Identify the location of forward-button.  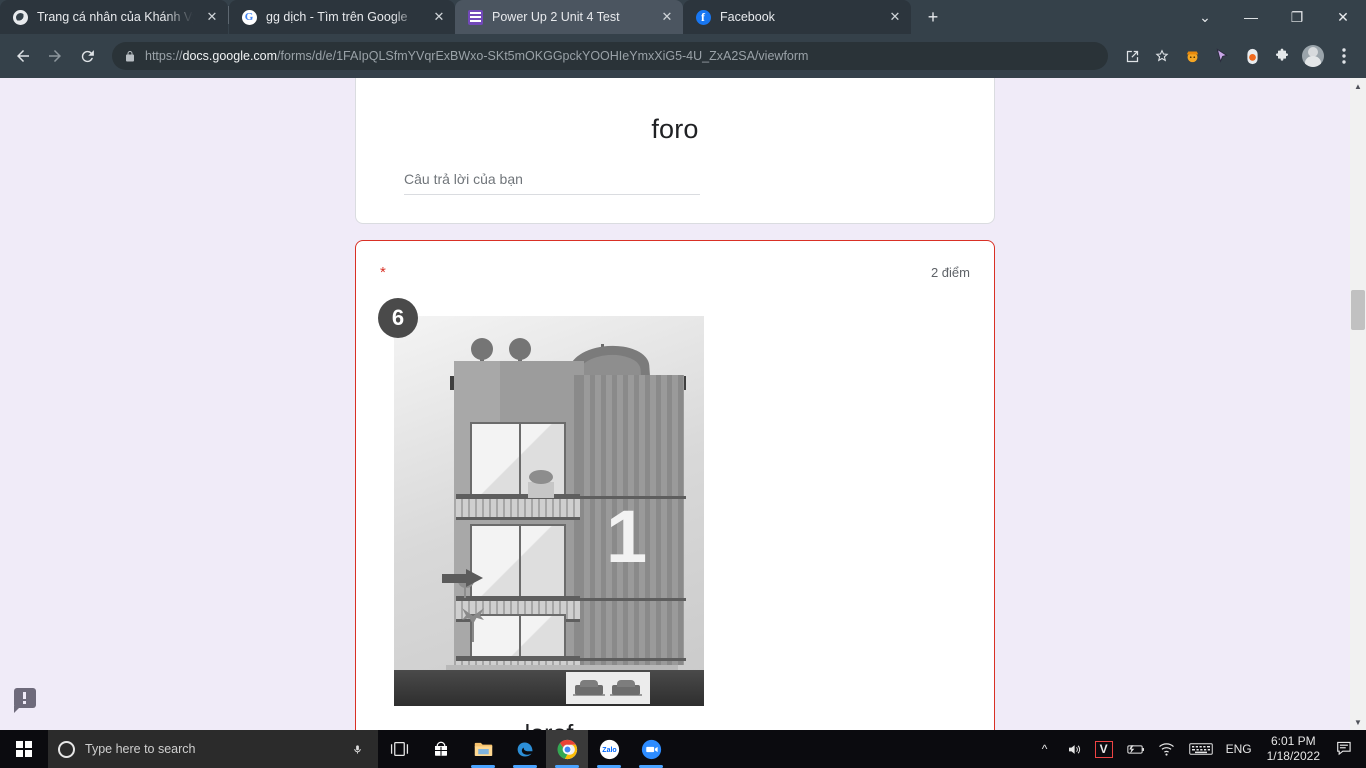
(55, 56).